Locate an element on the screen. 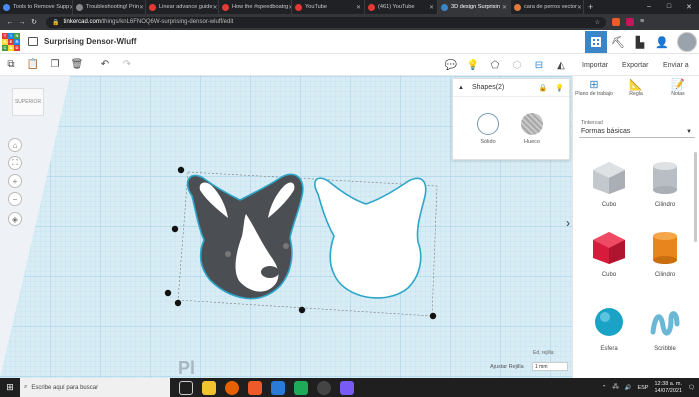 This screenshot has height=397, width=699. tray-chevron-icon: ⌃ is located at coordinates (604, 388).